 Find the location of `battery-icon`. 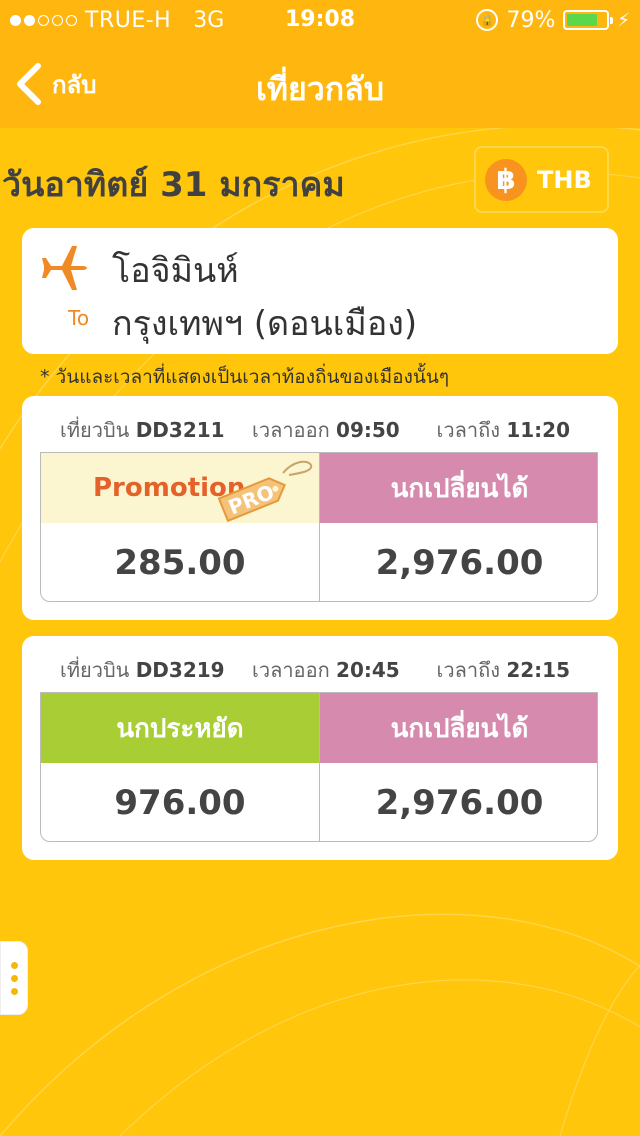

battery-icon is located at coordinates (588, 20).